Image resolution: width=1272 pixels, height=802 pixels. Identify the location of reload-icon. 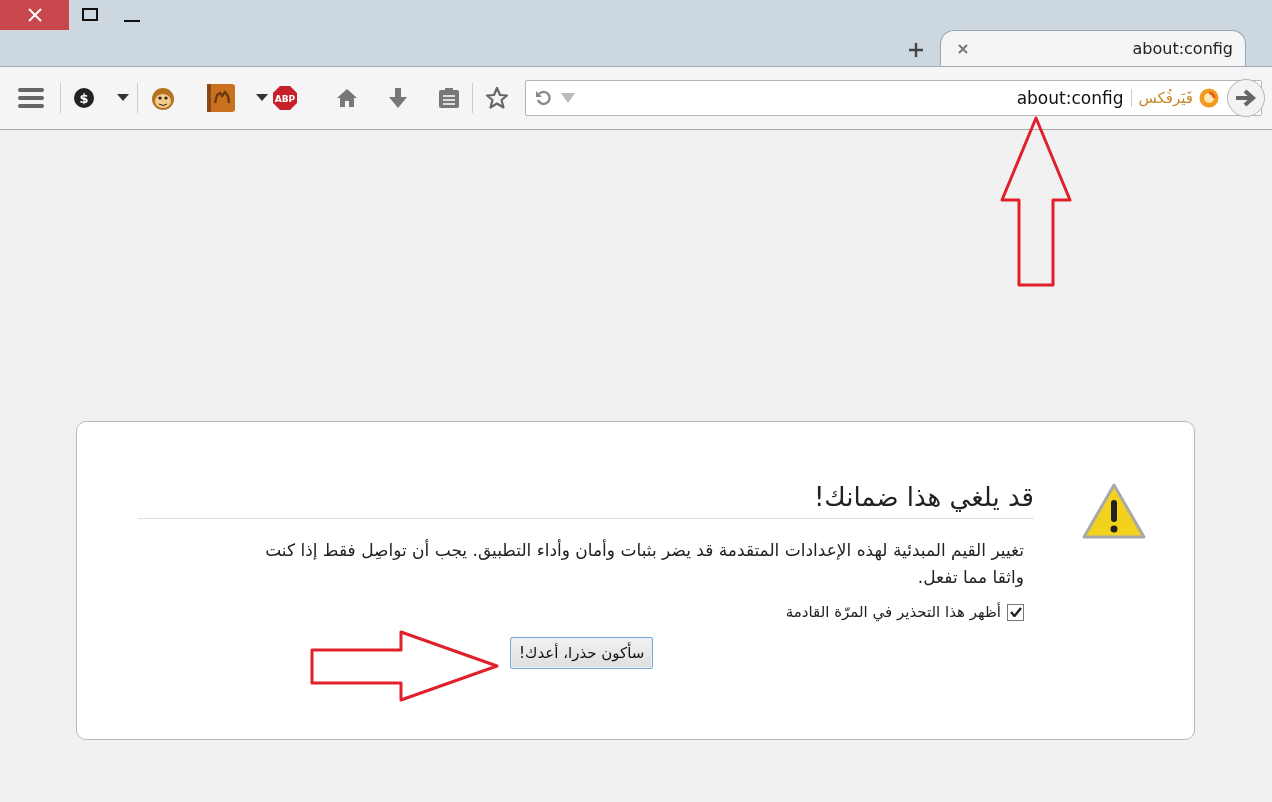
(543, 98).